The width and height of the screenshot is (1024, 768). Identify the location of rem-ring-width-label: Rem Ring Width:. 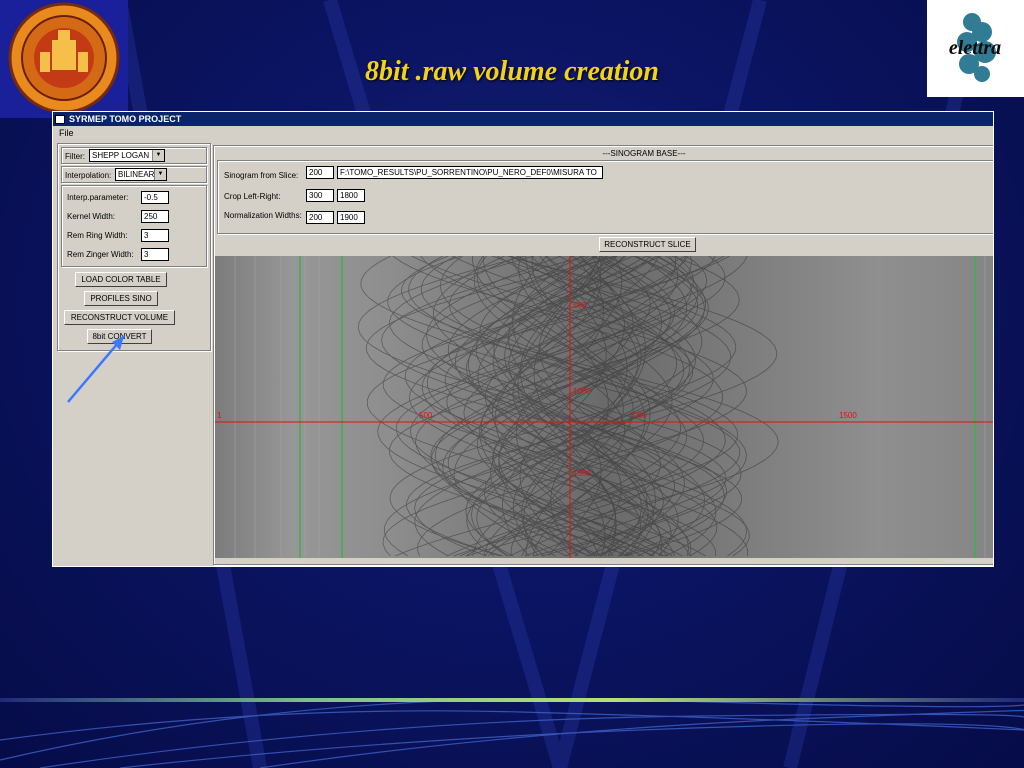
(97, 235).